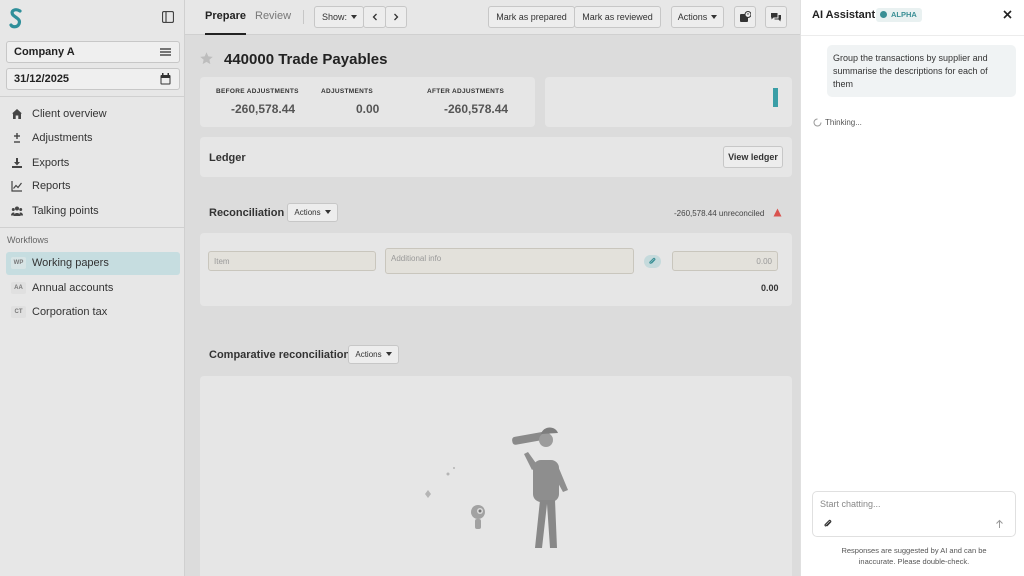  I want to click on next-button, so click(396, 17).